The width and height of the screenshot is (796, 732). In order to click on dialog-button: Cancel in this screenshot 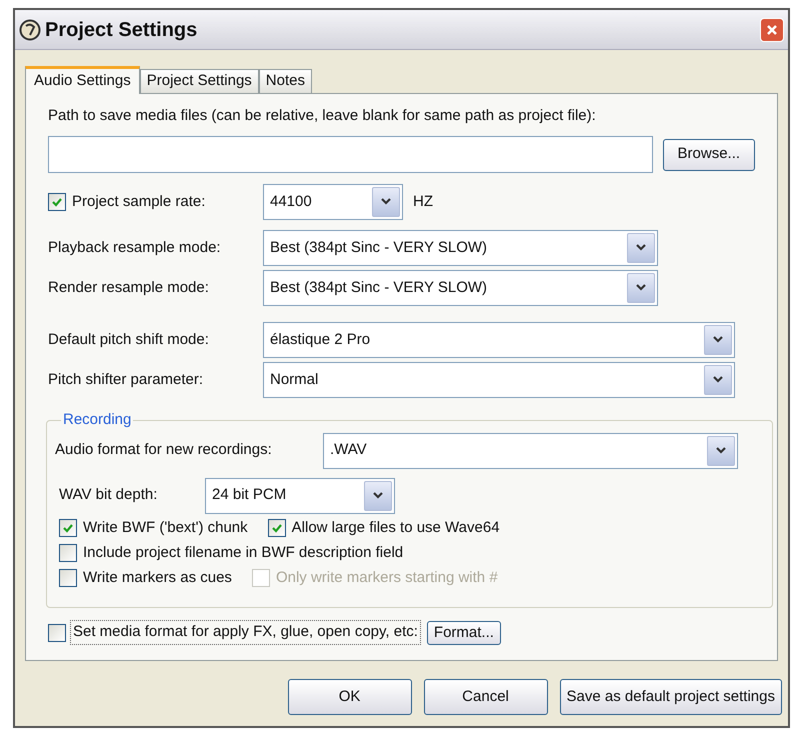, I will do `click(486, 697)`.